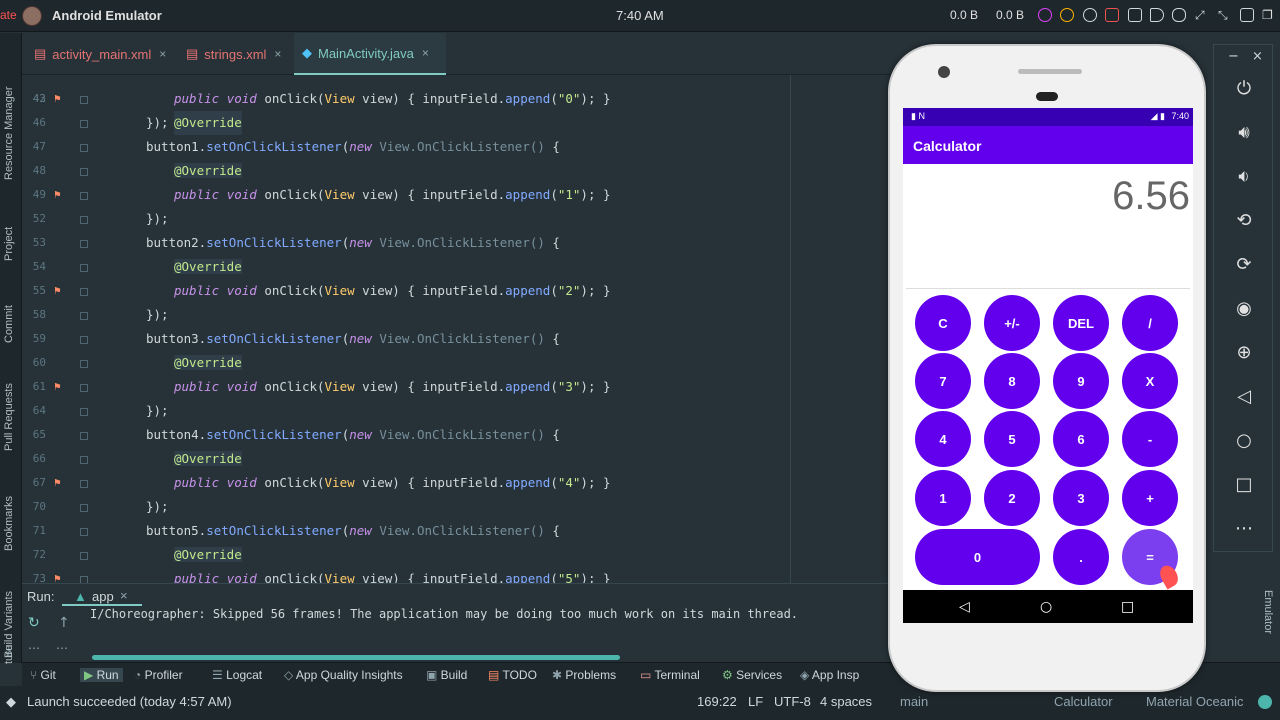 This screenshot has height=720, width=1280. I want to click on sidebar-item-pull-requests: Pull Requests, so click(9, 407).